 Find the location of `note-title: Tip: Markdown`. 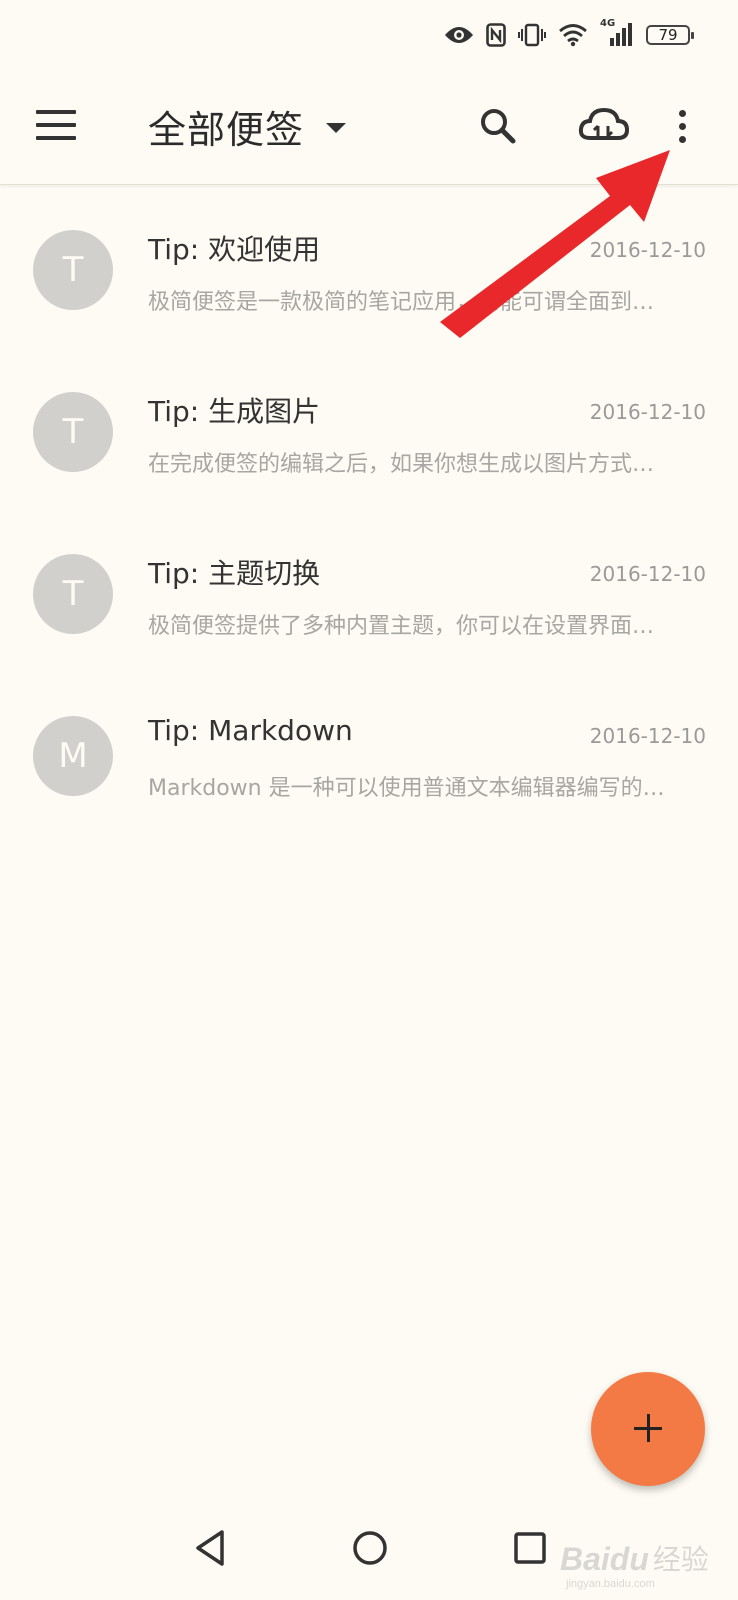

note-title: Tip: Markdown is located at coordinates (250, 730).